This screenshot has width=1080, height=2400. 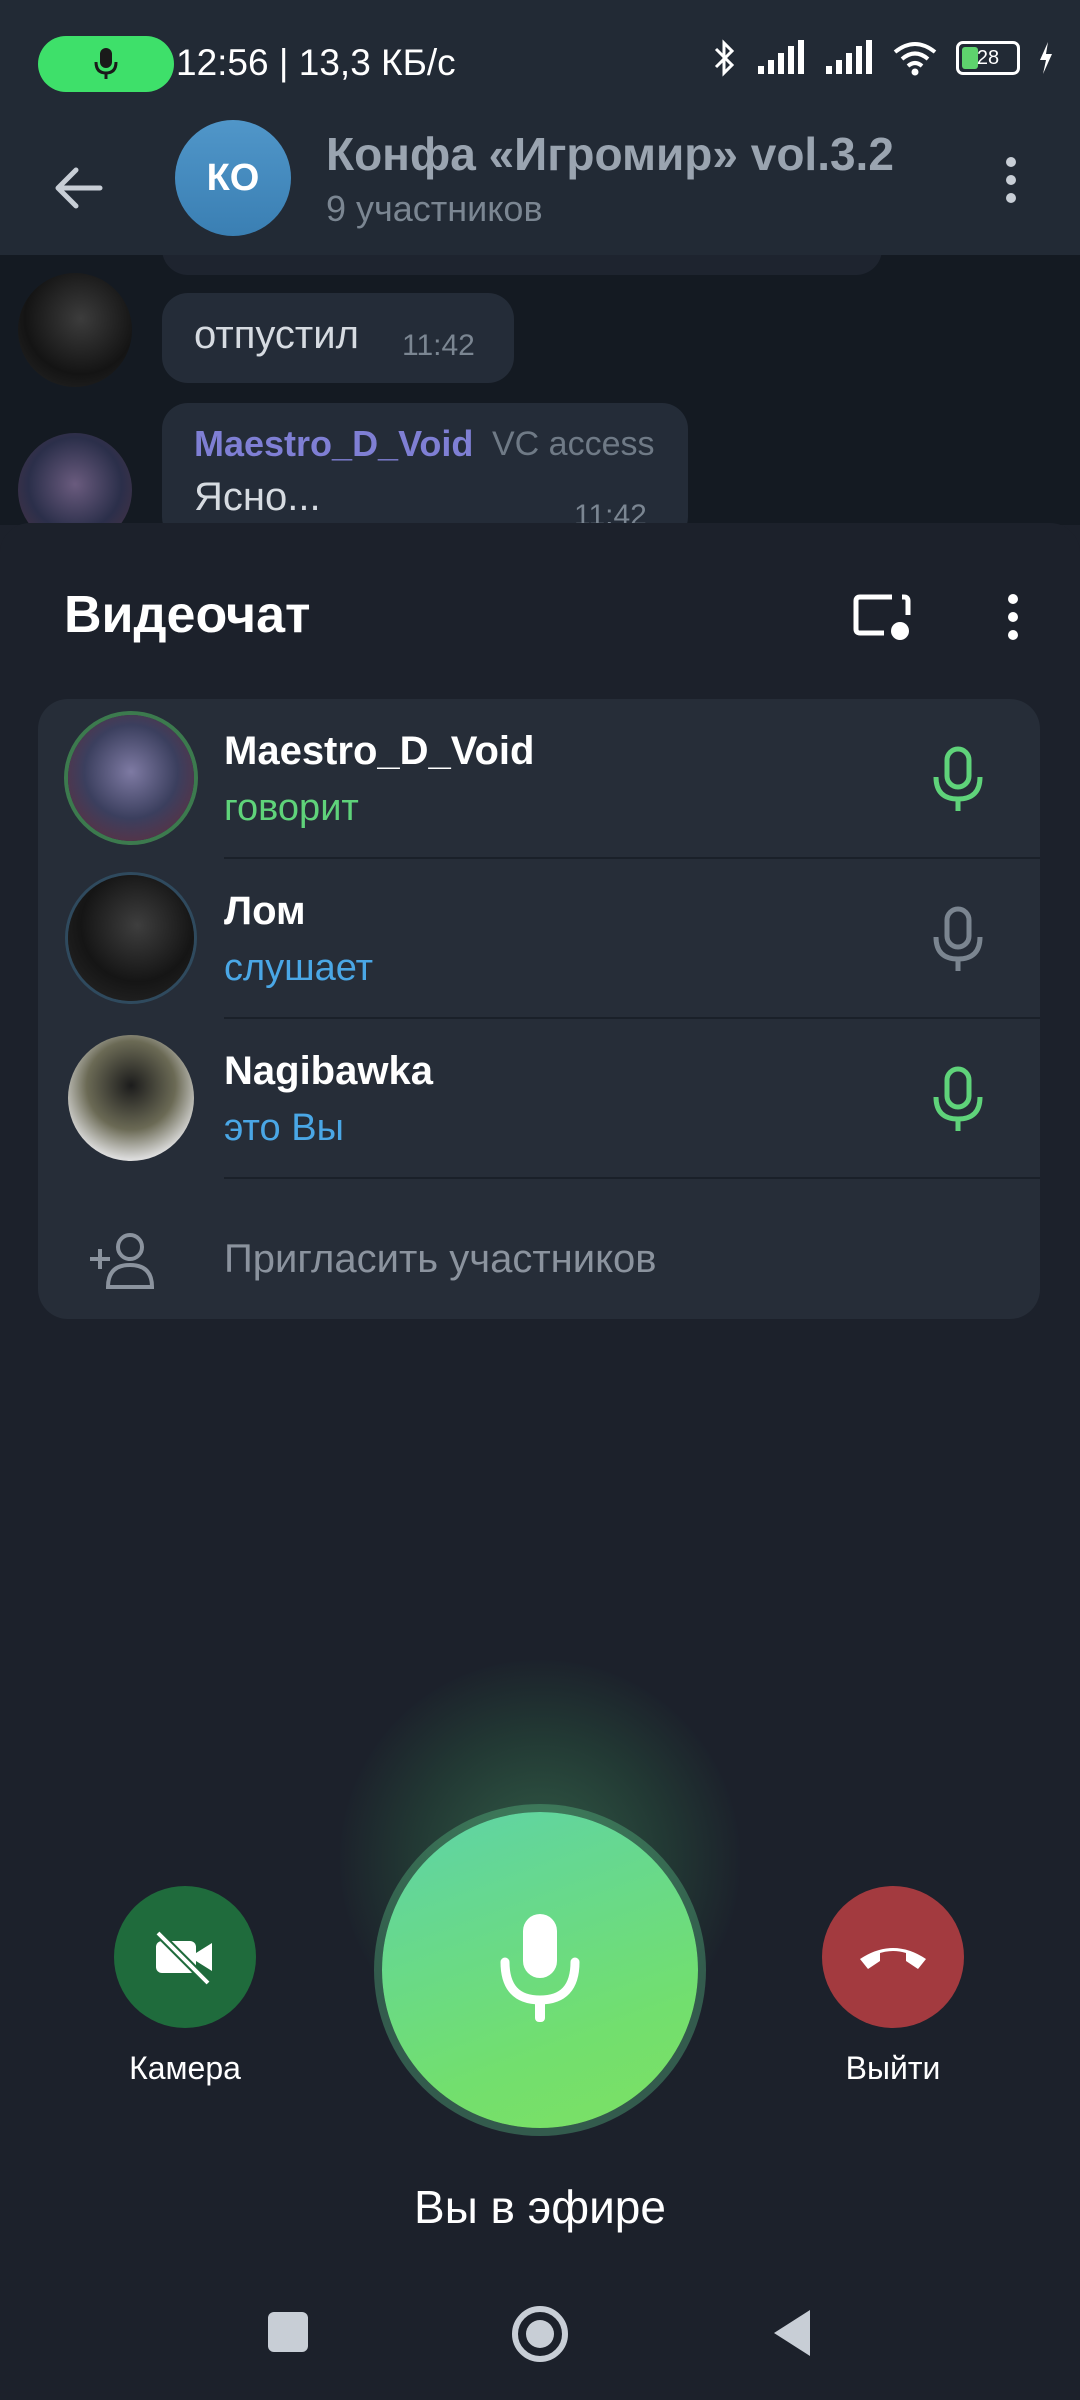 I want to click on participant-status: это Вы, so click(x=284, y=1128).